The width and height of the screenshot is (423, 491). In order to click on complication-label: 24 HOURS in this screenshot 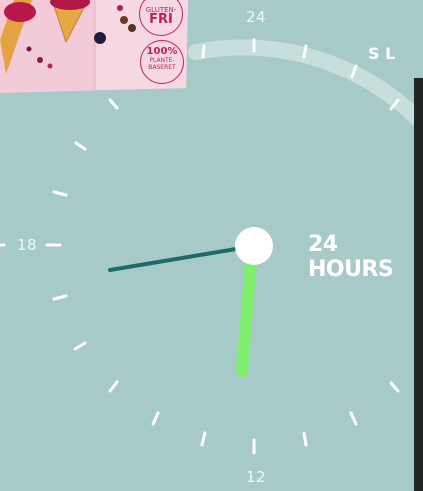, I will do `click(365, 257)`.